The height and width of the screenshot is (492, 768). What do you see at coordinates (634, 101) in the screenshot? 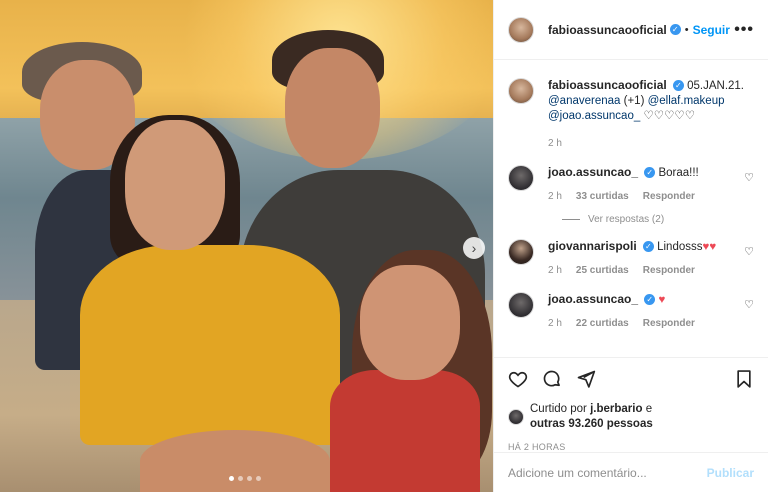
I see `mention-extra: (+1)` at bounding box center [634, 101].